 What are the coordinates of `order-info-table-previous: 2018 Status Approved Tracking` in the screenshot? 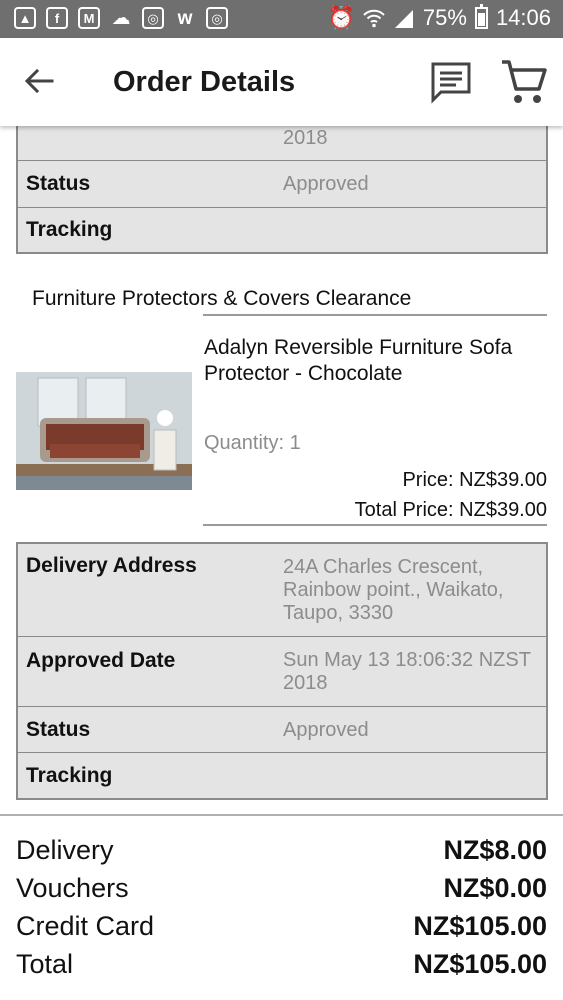 It's located at (282, 190).